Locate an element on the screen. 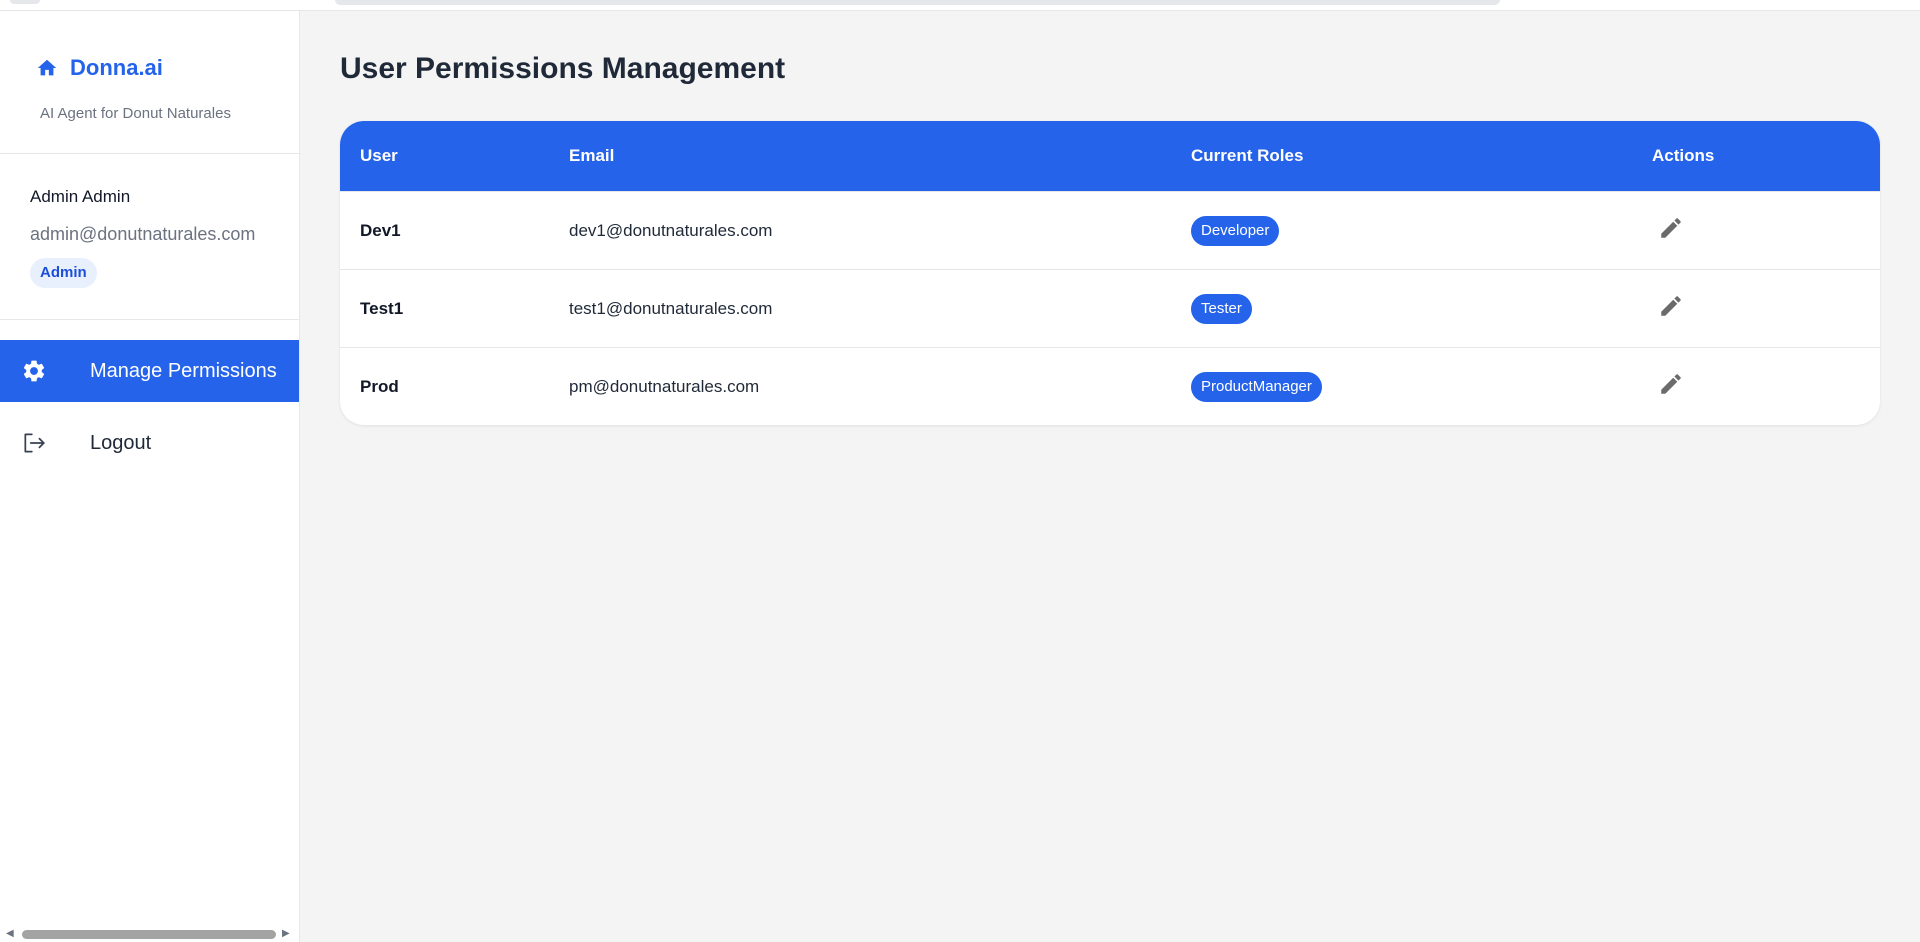  row-roles: Developer is located at coordinates (1235, 231).